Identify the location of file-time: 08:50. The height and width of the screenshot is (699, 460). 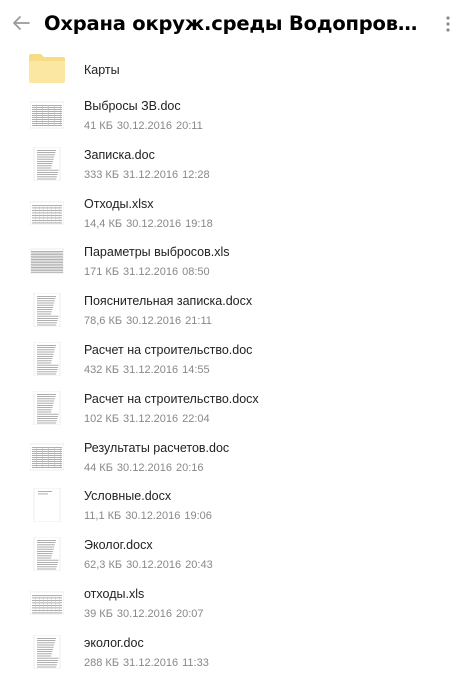
(196, 272).